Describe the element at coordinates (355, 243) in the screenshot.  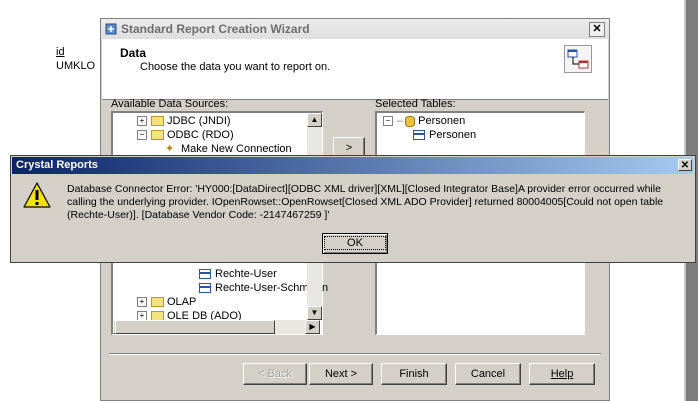
I see `ok-button: OK` at that location.